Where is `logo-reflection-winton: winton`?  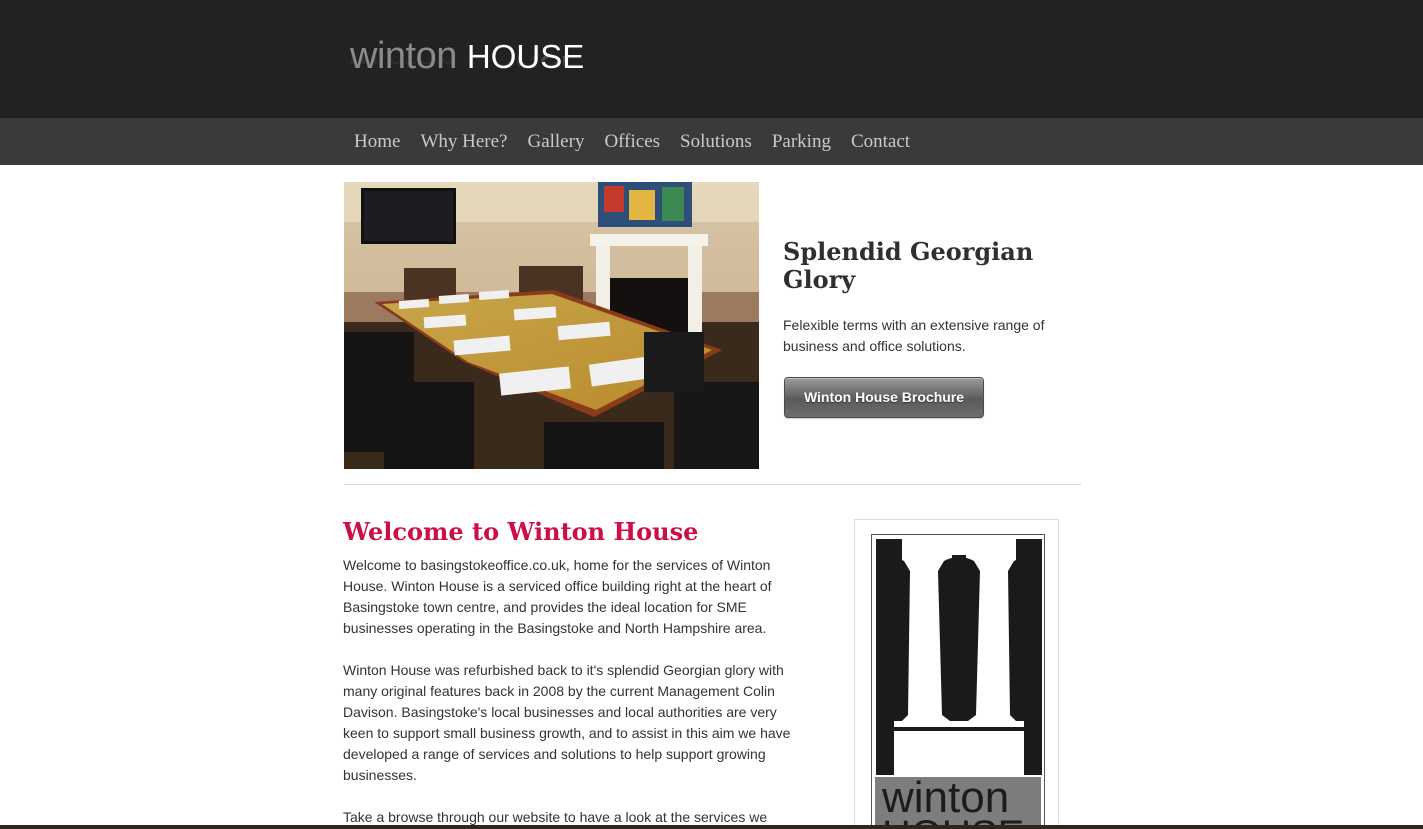 logo-reflection-winton: winton is located at coordinates (403, 66).